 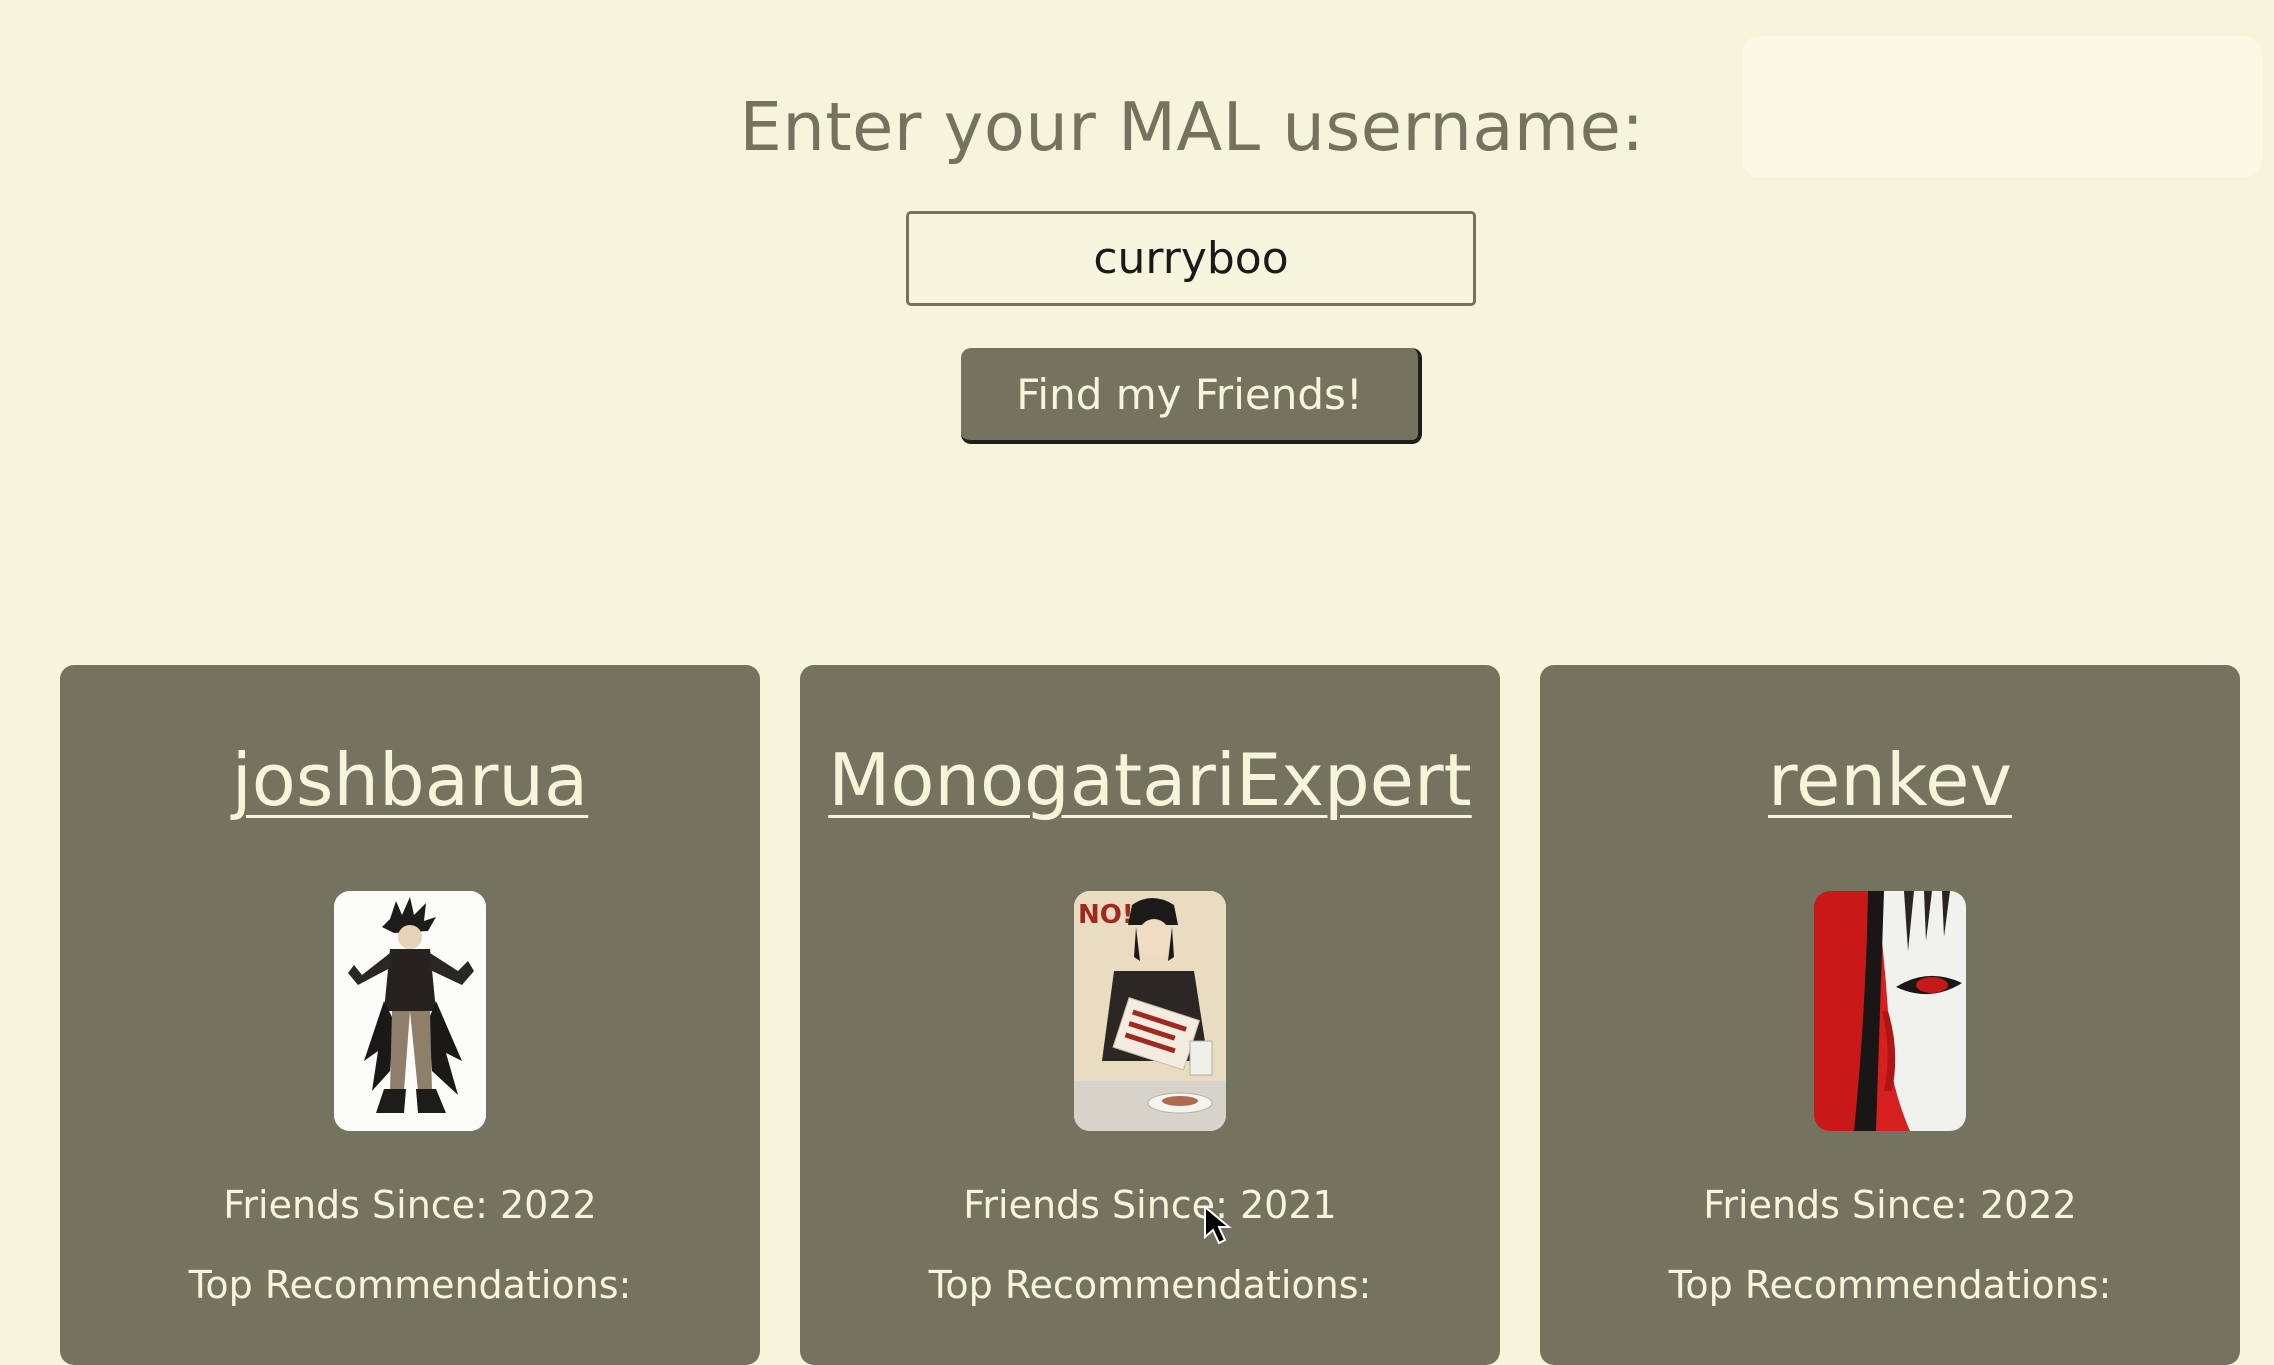 I want to click on mouse-pointer-icon, so click(x=1218, y=1225).